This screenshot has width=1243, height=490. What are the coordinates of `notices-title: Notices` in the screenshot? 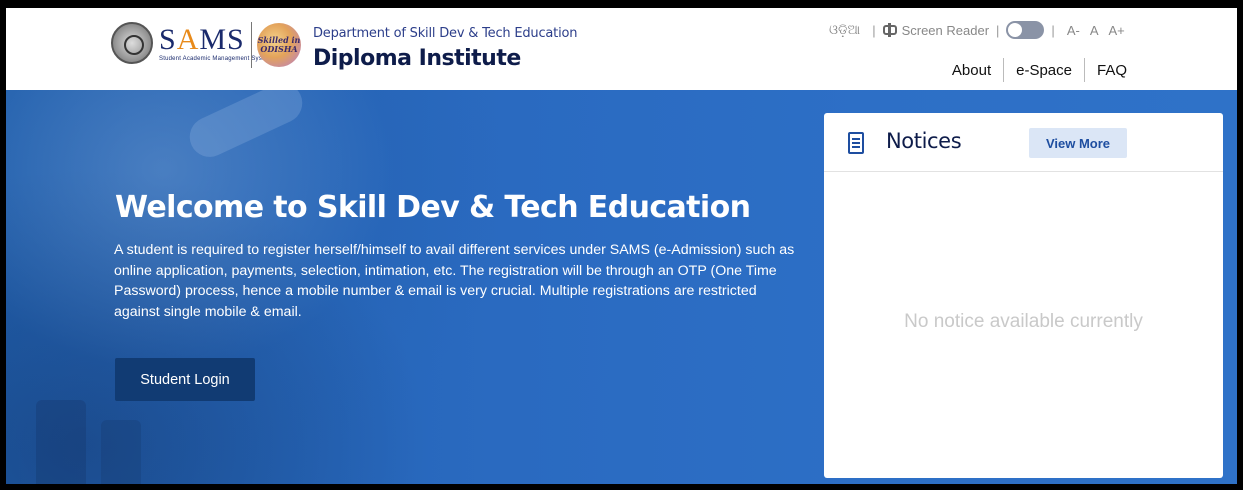 It's located at (924, 141).